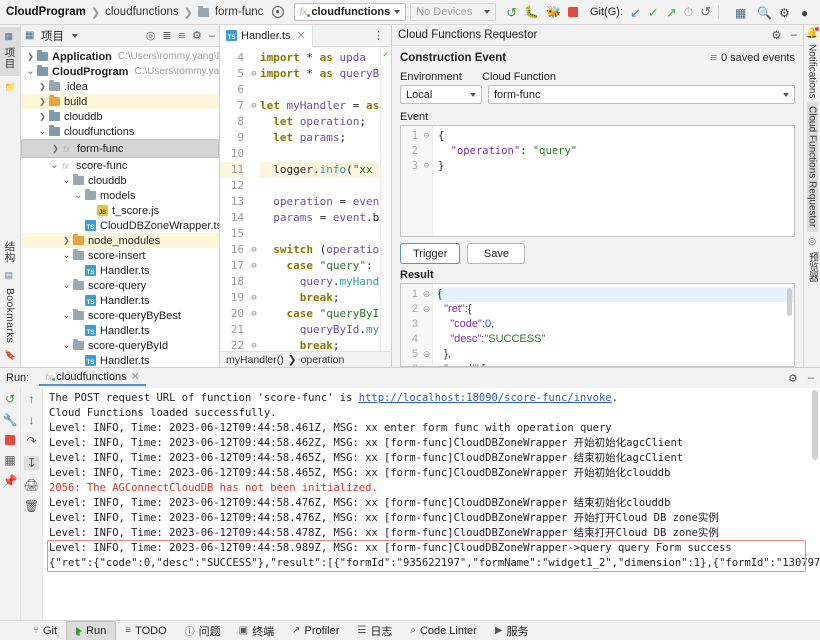  I want to click on tree-item-score-insert: ⌄ score-insert, so click(120, 255).